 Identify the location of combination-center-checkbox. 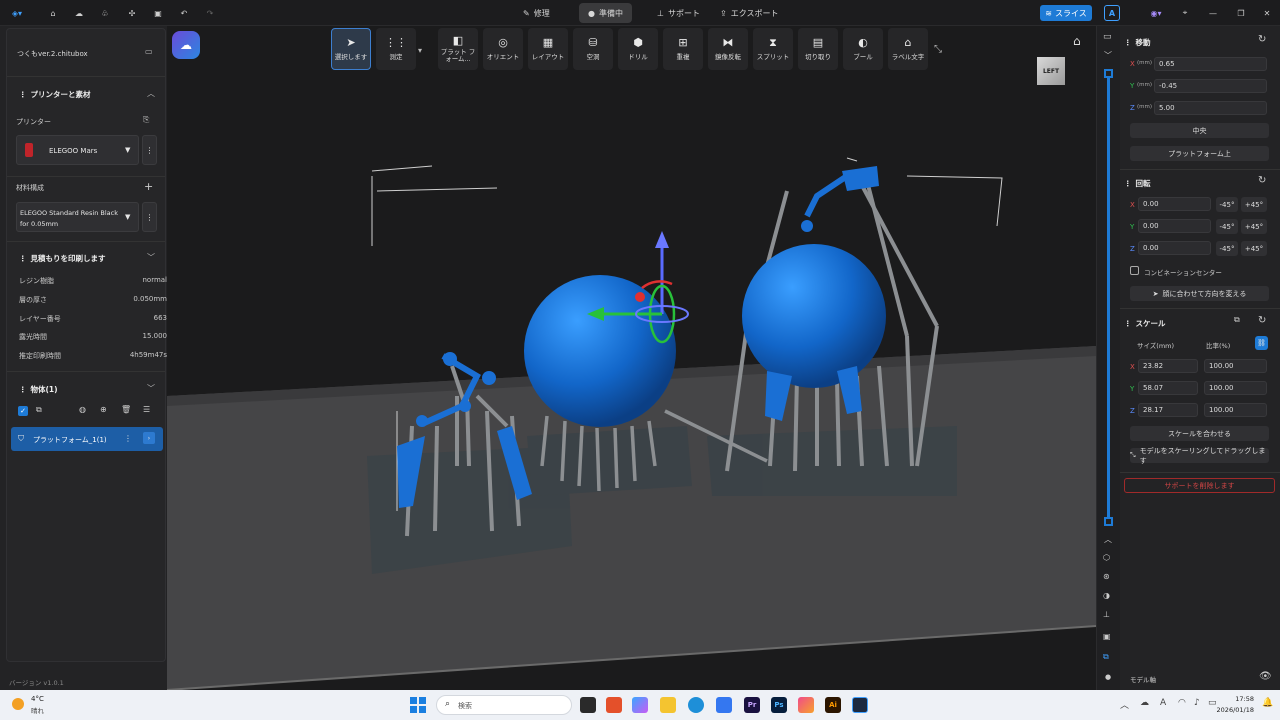
(1134, 270).